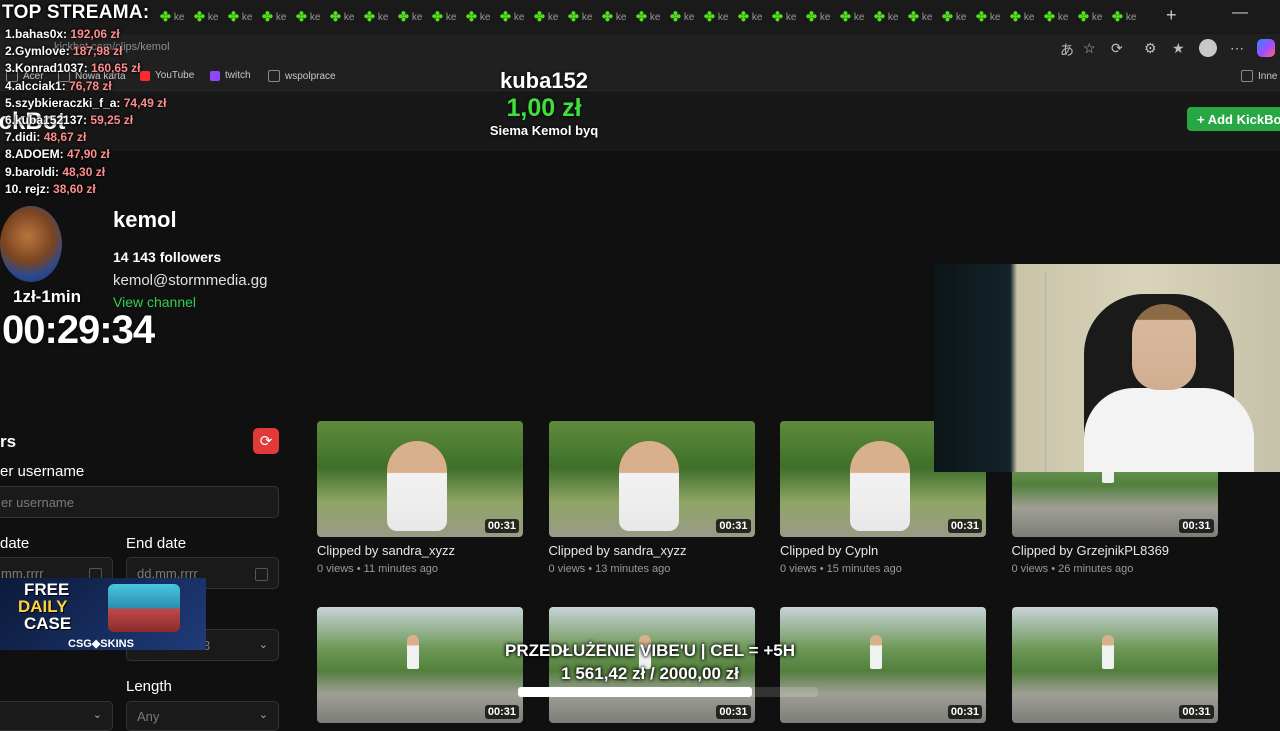 The image size is (1280, 731). I want to click on bookmark-label: wspolprace, so click(310, 76).